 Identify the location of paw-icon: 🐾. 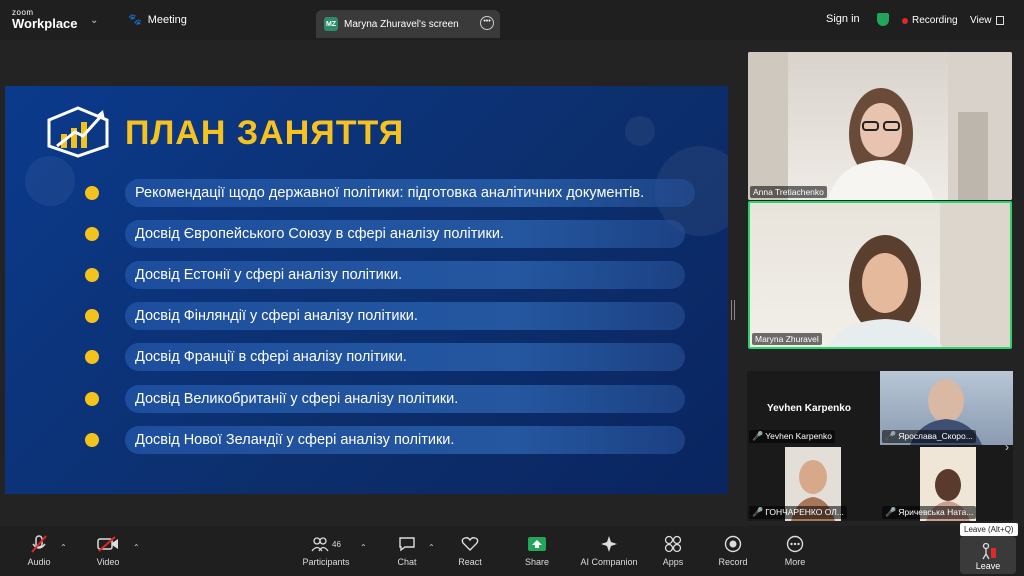
(135, 20).